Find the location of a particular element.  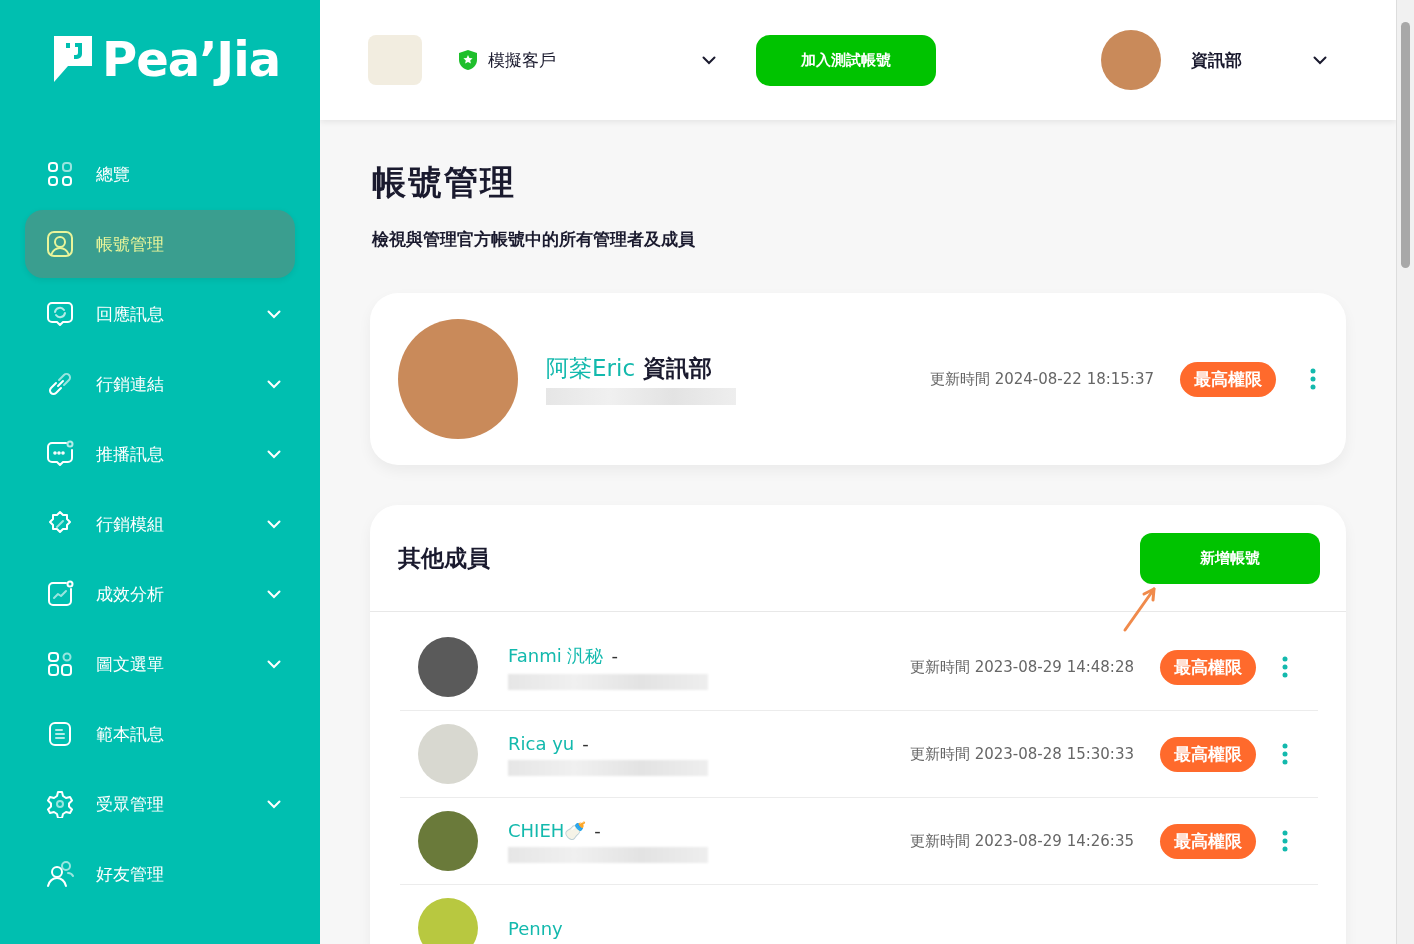

section-title: 其他成員 is located at coordinates (444, 558).